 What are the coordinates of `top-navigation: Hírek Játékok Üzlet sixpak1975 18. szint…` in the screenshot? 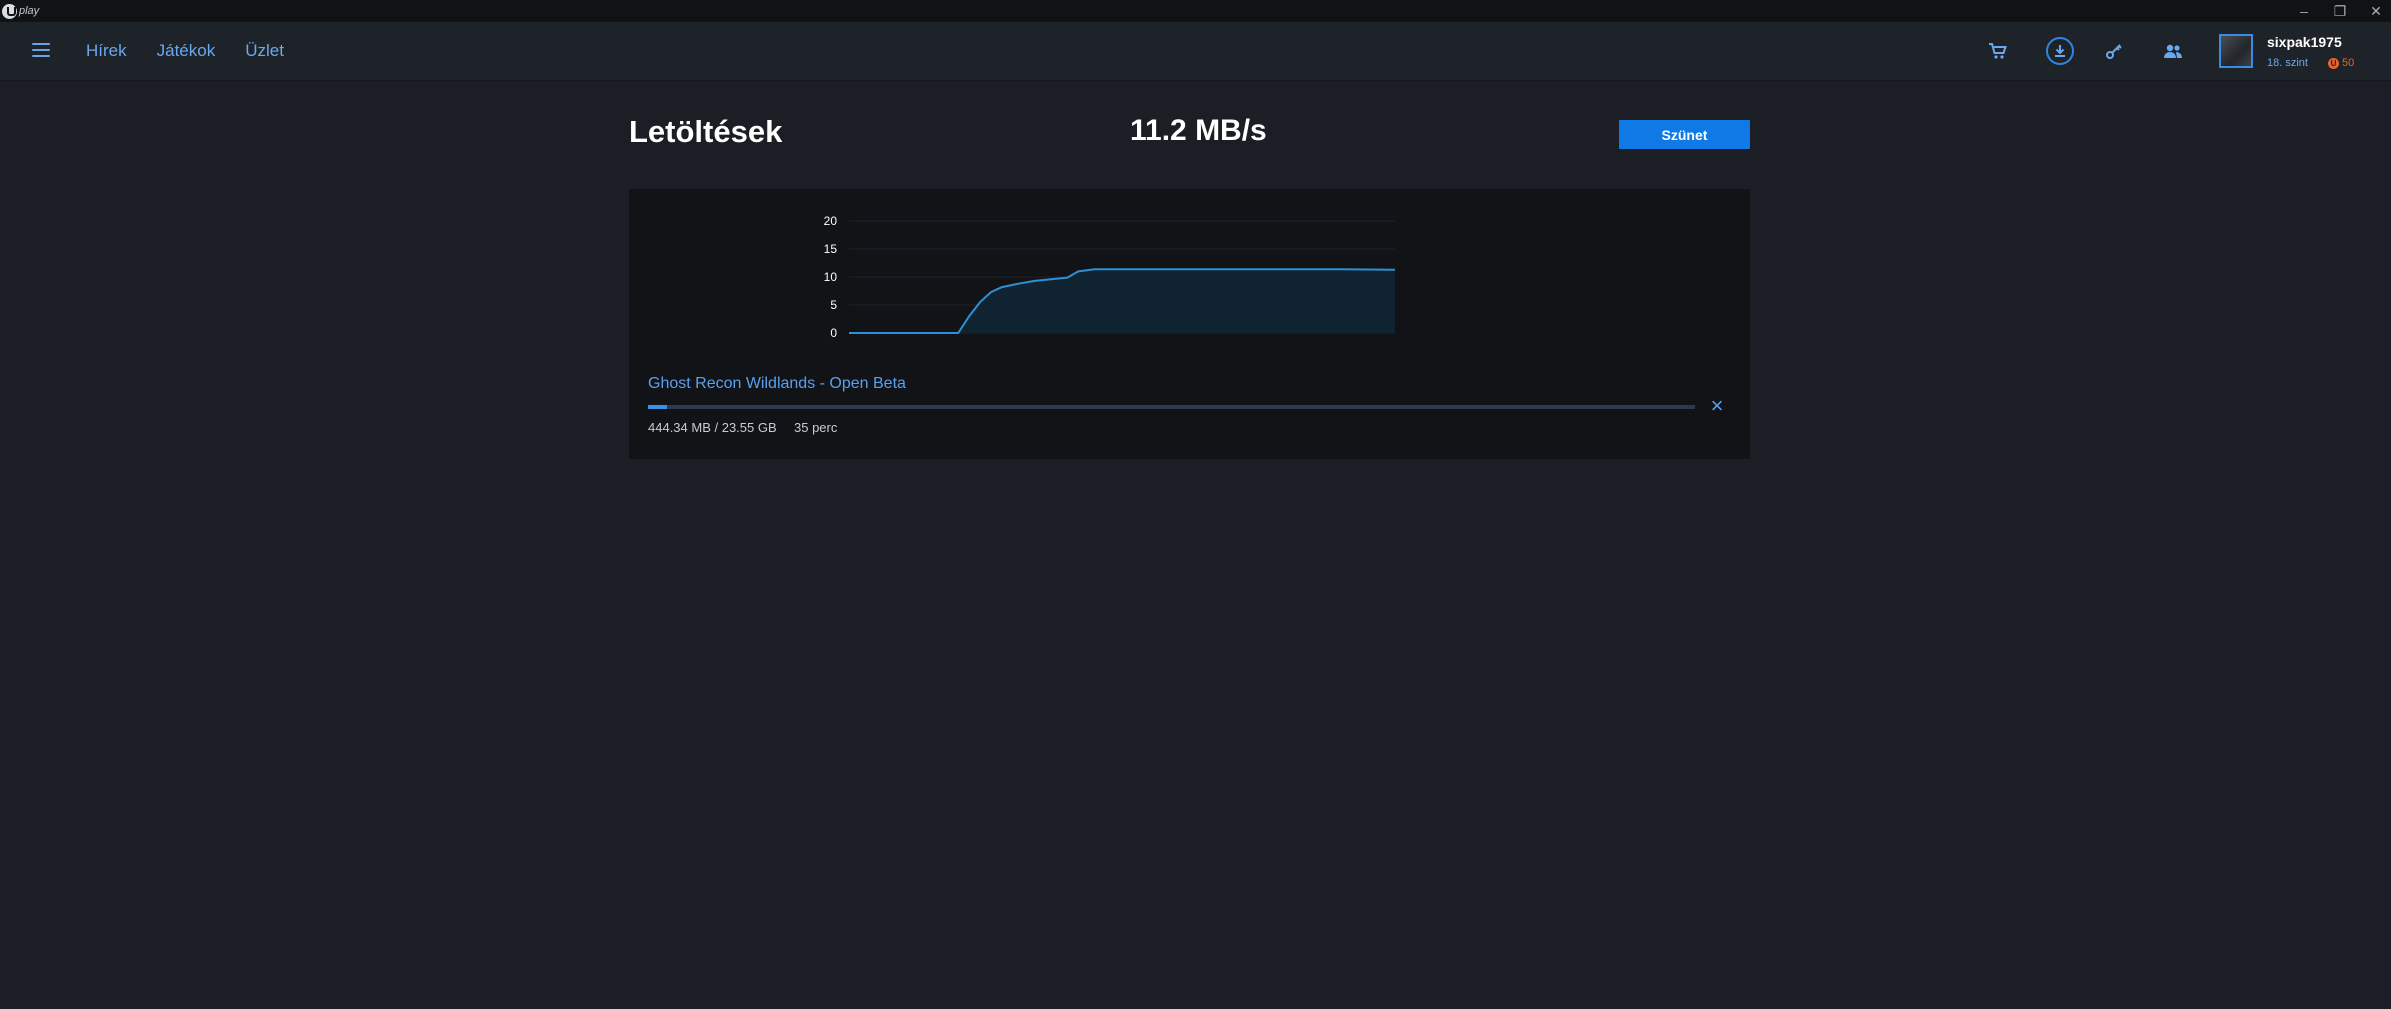 It's located at (1195, 51).